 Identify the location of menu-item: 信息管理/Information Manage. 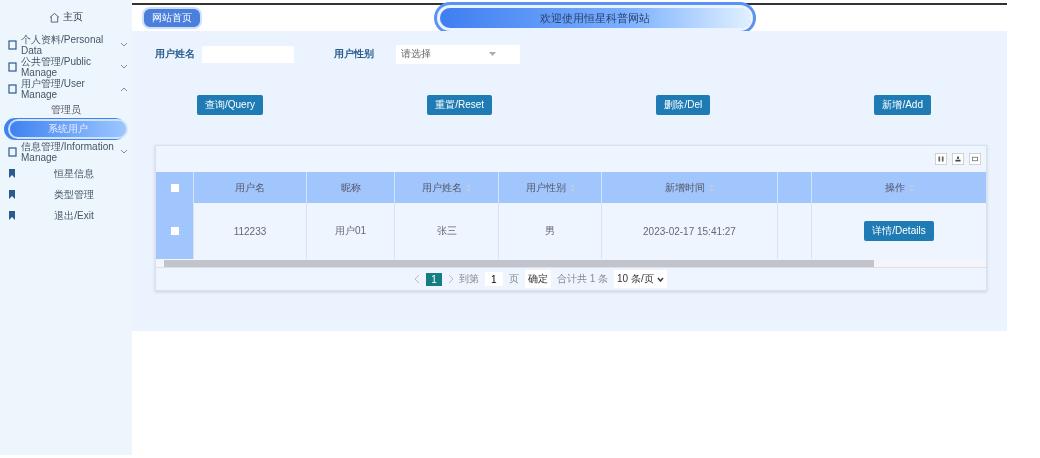
(66, 152).